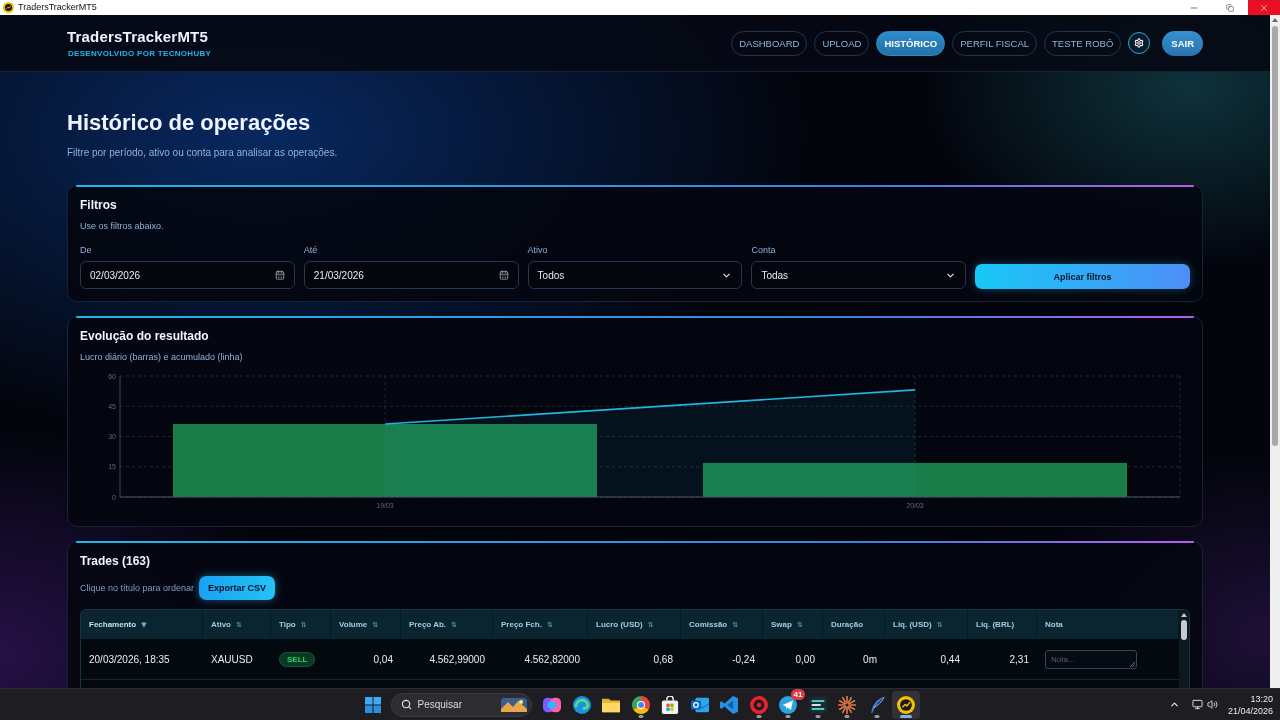 The height and width of the screenshot is (720, 1280). I want to click on sort-hint: Clique no título para ordenar, so click(137, 588).